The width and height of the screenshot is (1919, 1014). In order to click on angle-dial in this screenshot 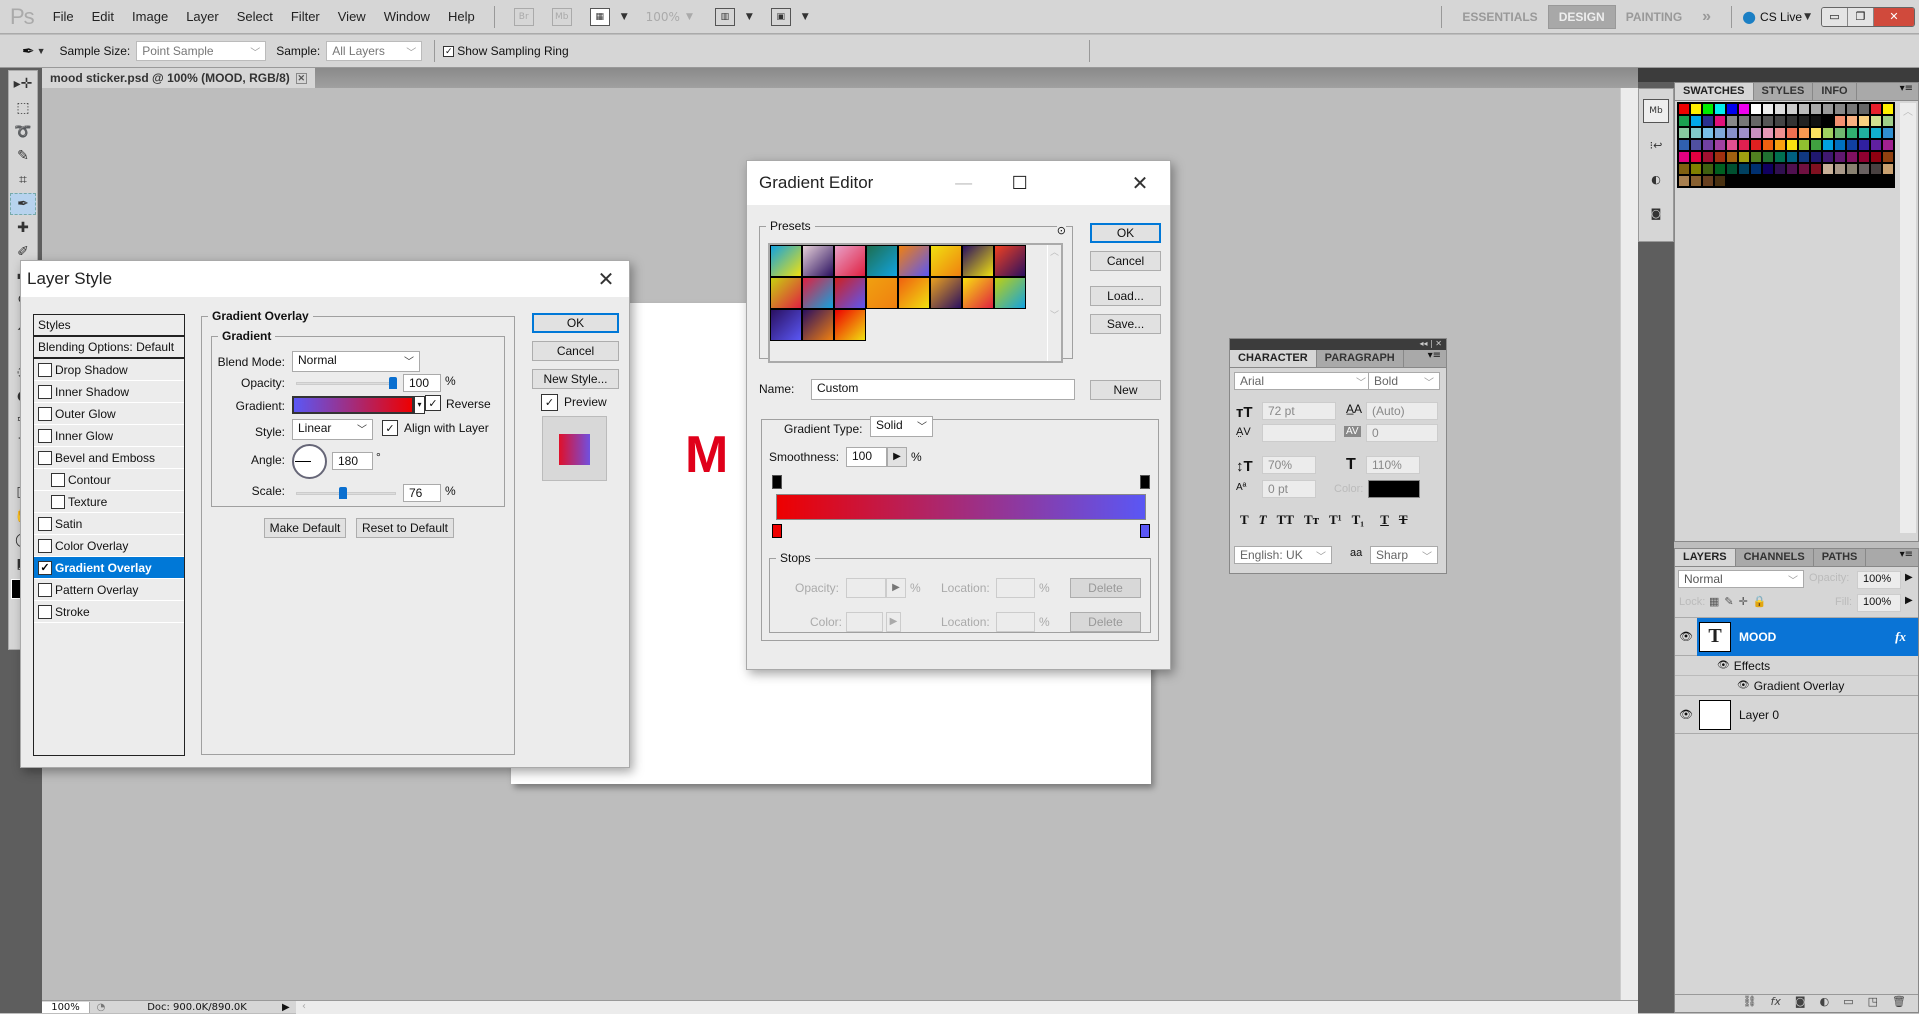, I will do `click(309, 461)`.